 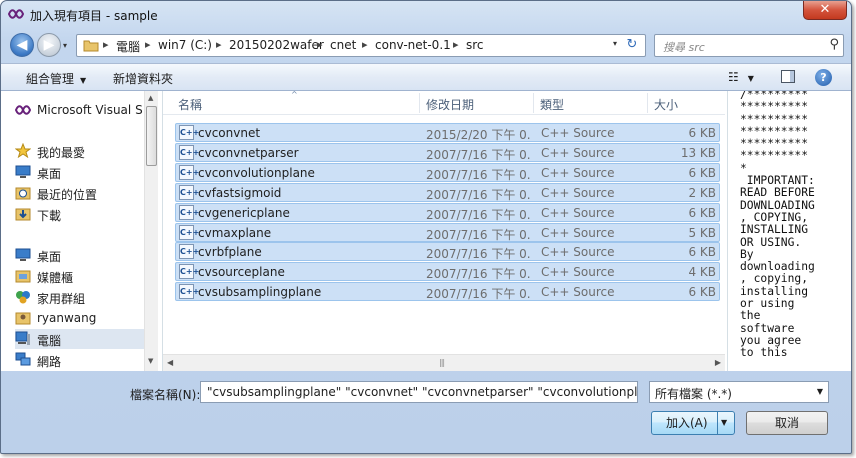 What do you see at coordinates (749, 45) in the screenshot?
I see `search-box: 搜尋 src ⚲` at bounding box center [749, 45].